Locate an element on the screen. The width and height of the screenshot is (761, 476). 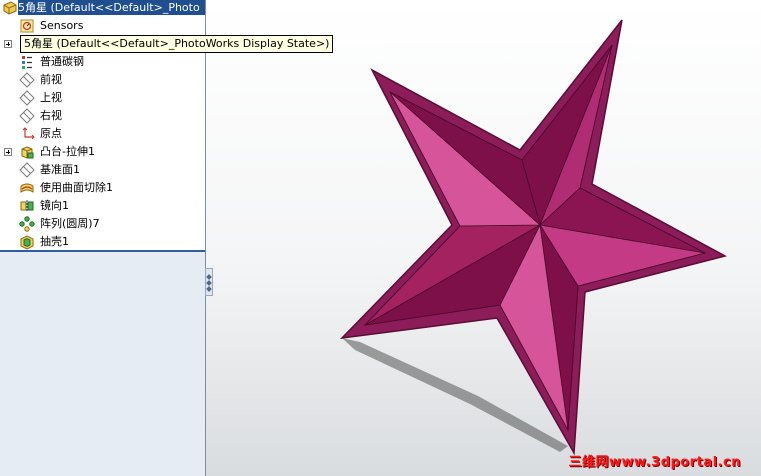
tree-root-part: 5角星 (Default<<Default>_Photo is located at coordinates (102, 8).